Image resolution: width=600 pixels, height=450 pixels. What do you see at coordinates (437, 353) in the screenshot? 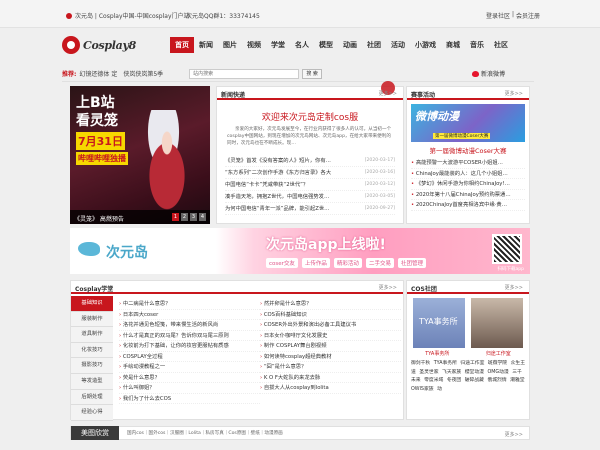
I see `club-name-1: TYA事务所` at bounding box center [437, 353].